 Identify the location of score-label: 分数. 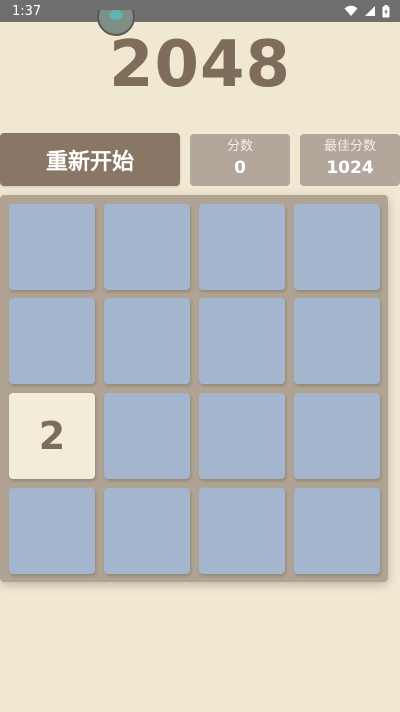
(239, 146).